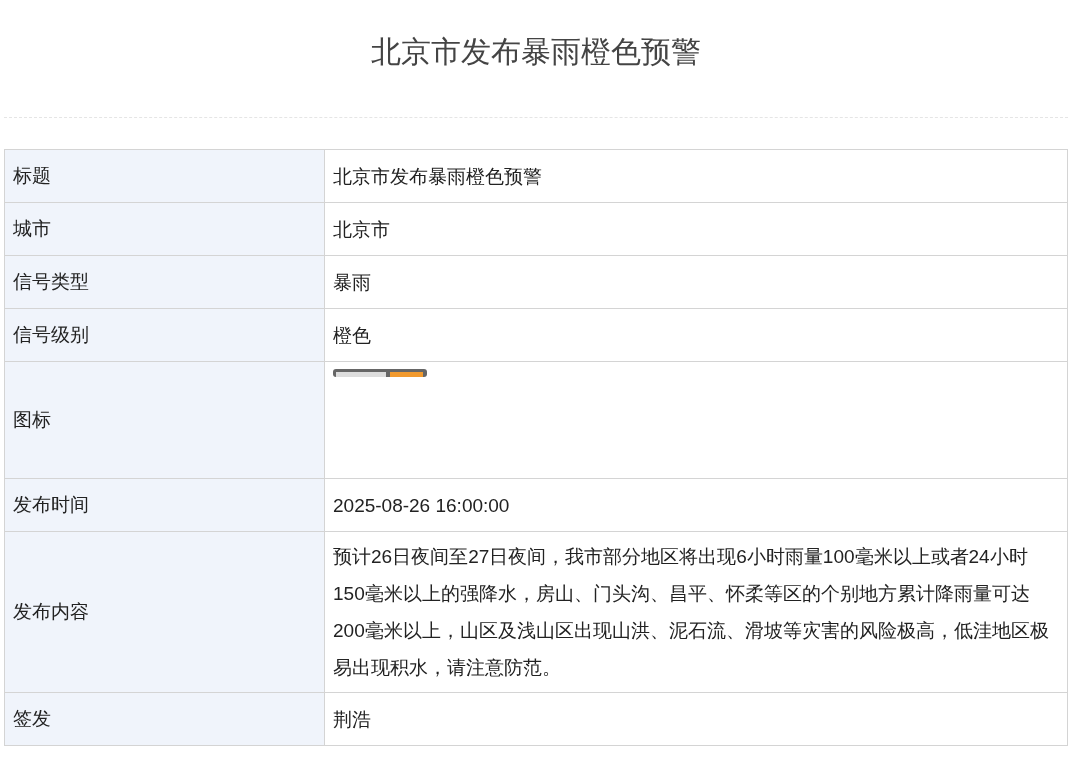 Image resolution: width=1072 pixels, height=766 pixels. I want to click on label-cell: 信号级别, so click(164, 335).